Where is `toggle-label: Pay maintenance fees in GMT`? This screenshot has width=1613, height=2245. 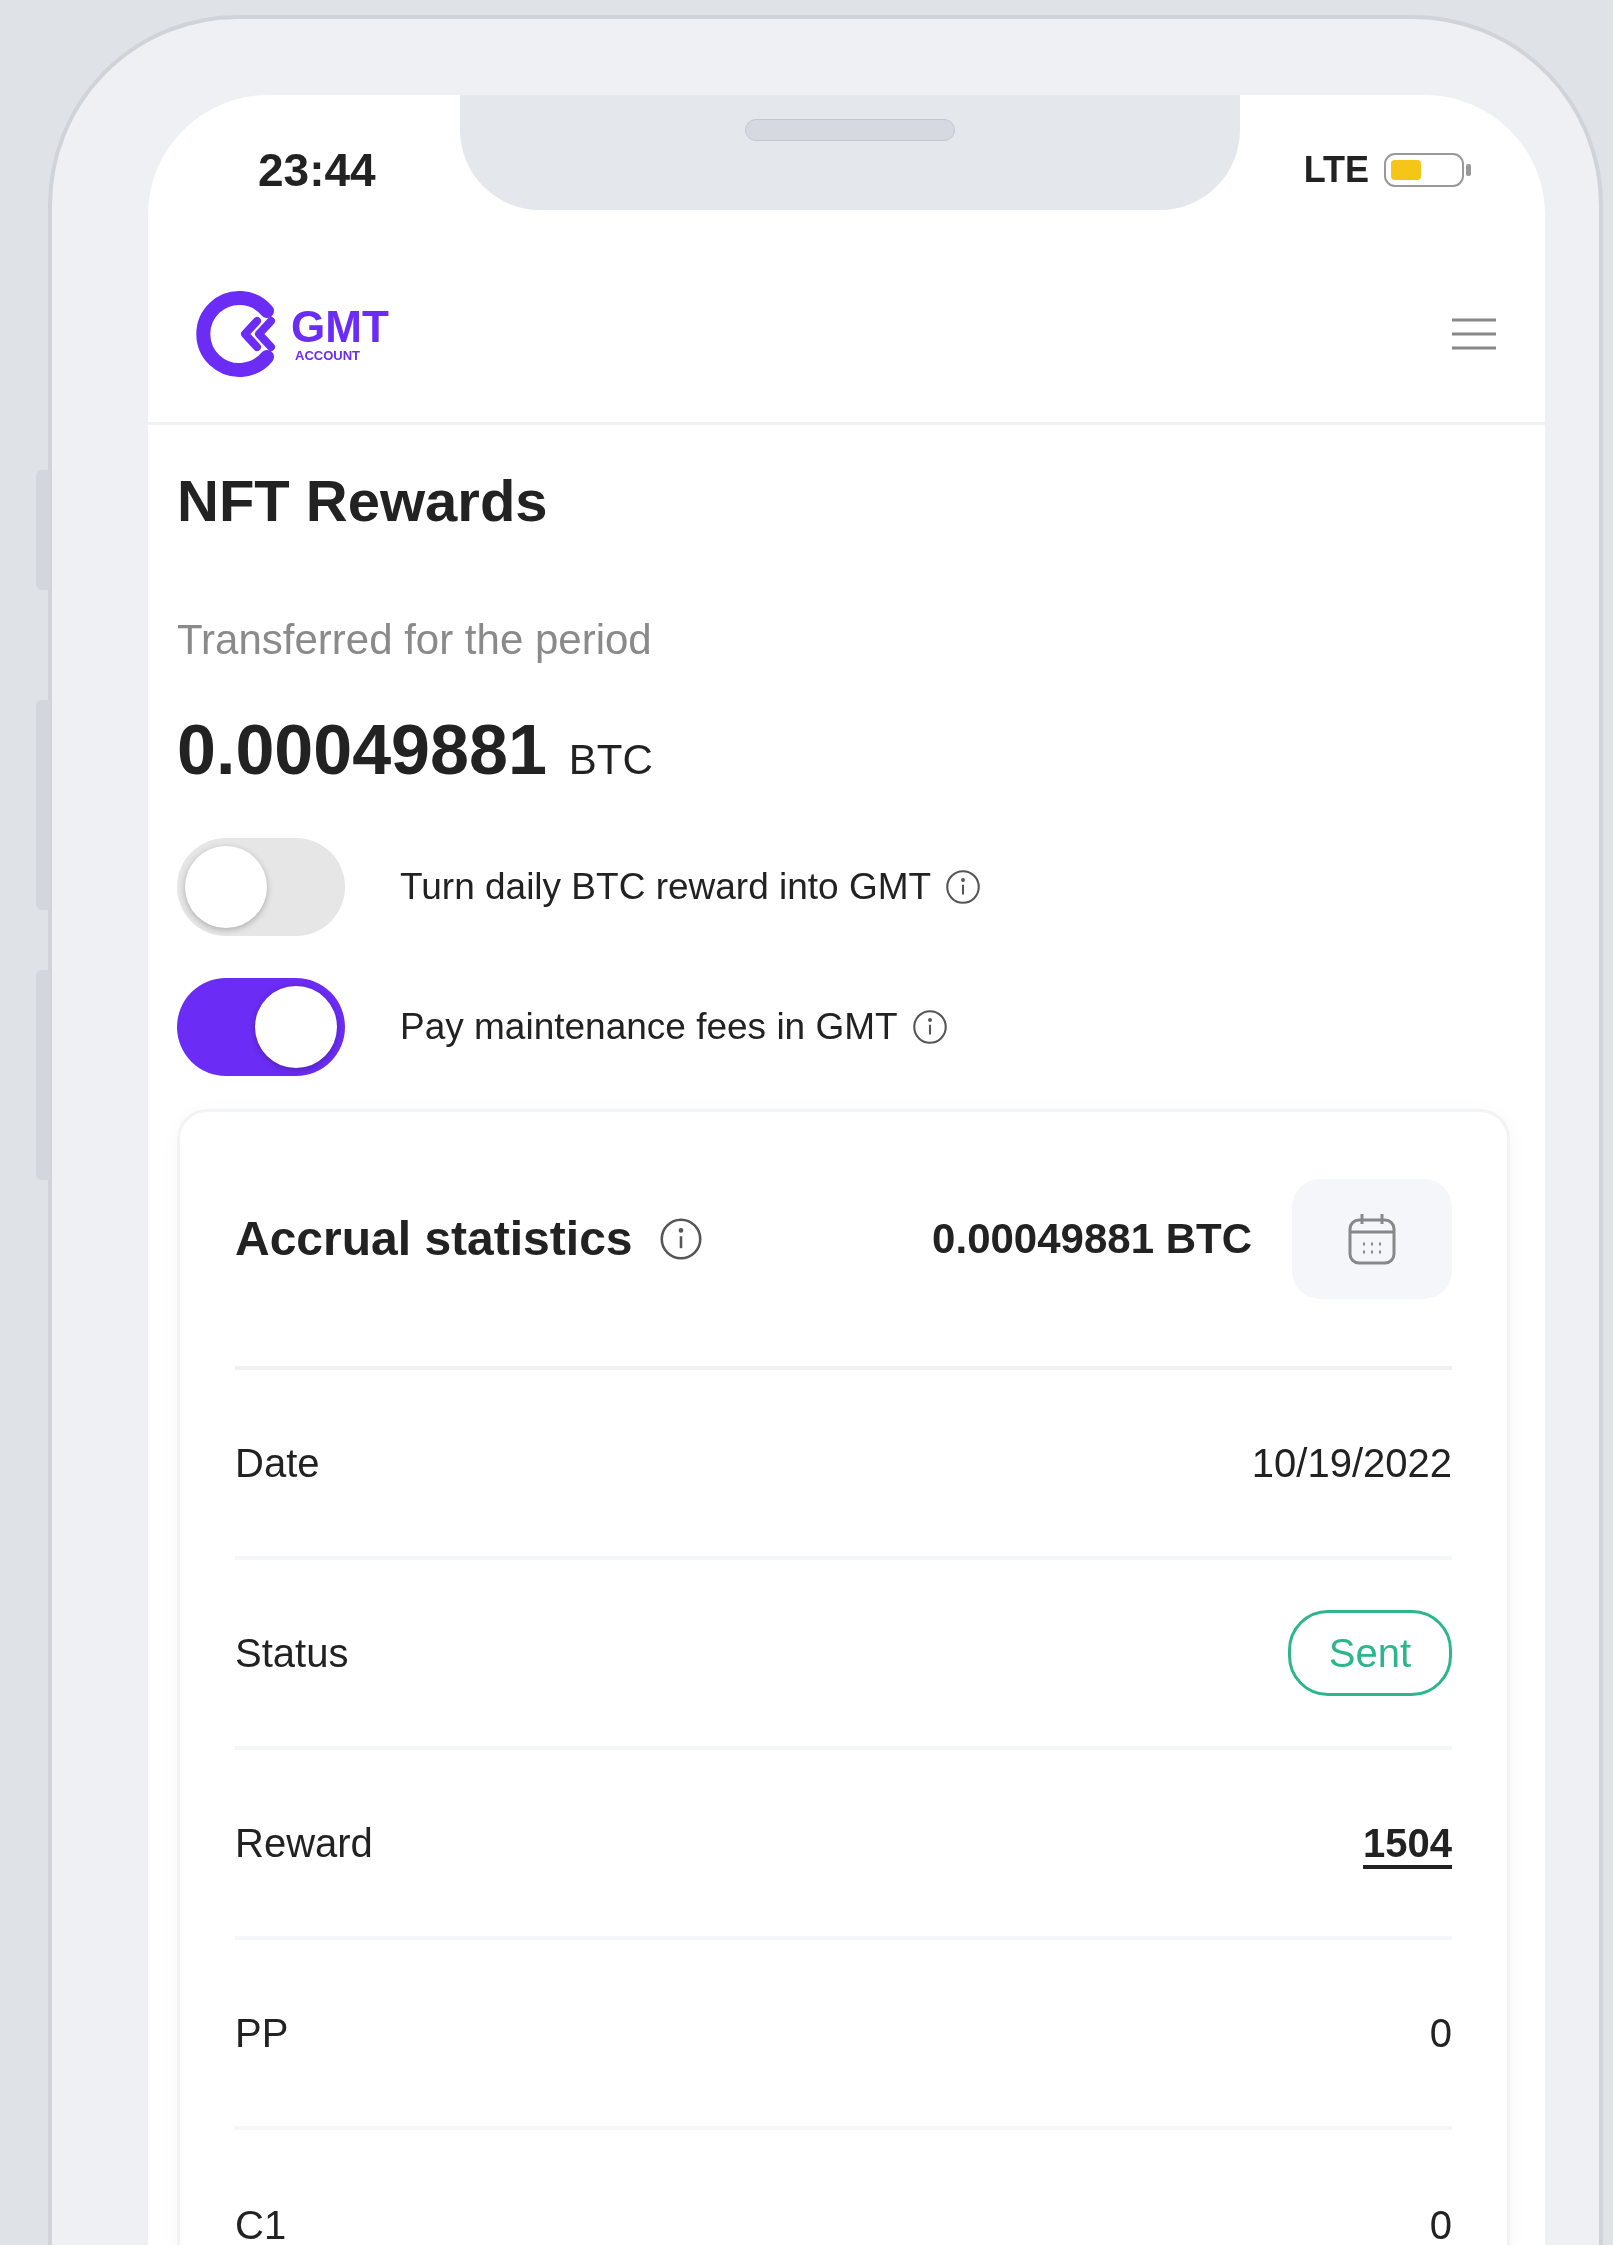
toggle-label: Pay maintenance fees in GMT is located at coordinates (649, 1026).